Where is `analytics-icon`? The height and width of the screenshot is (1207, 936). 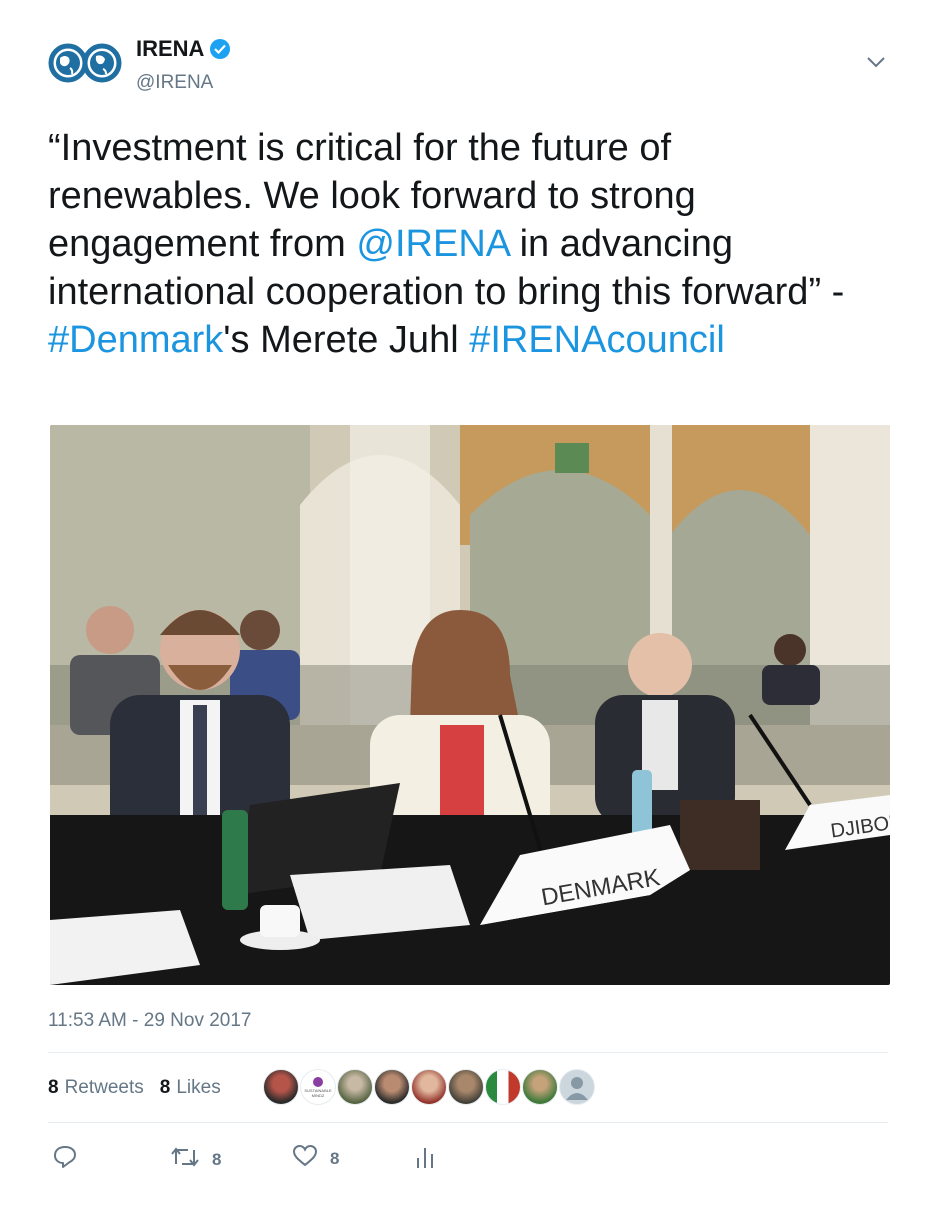 analytics-icon is located at coordinates (425, 1159).